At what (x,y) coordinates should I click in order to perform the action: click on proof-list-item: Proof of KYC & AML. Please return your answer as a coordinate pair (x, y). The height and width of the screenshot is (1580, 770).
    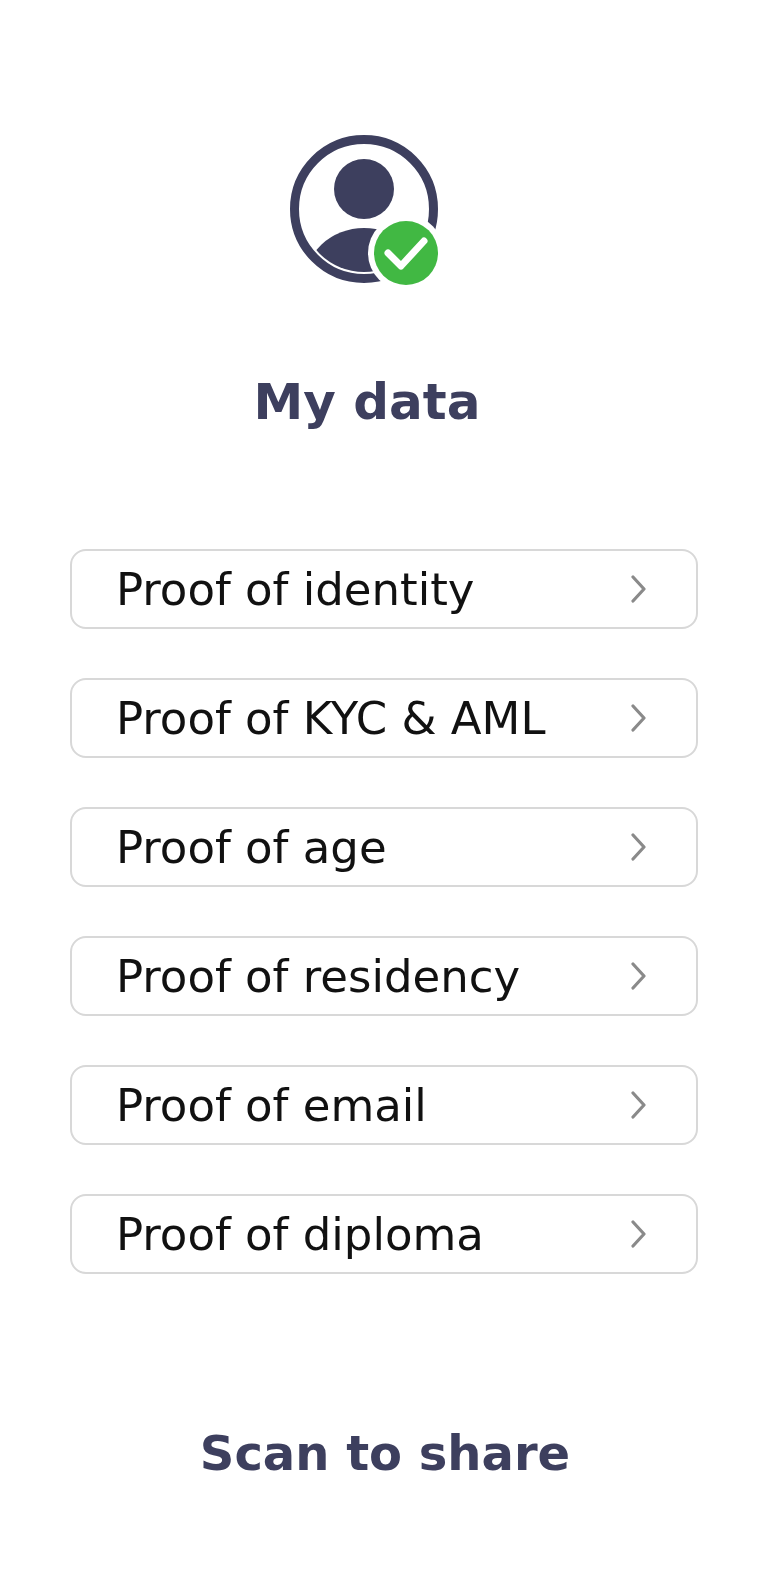
    Looking at the image, I should click on (384, 718).